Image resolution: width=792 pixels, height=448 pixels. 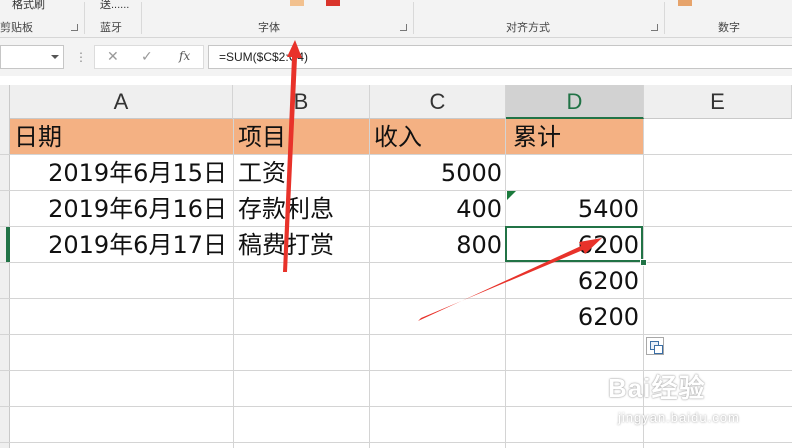 What do you see at coordinates (28, 6) in the screenshot?
I see `format-painter-button: 格式刷` at bounding box center [28, 6].